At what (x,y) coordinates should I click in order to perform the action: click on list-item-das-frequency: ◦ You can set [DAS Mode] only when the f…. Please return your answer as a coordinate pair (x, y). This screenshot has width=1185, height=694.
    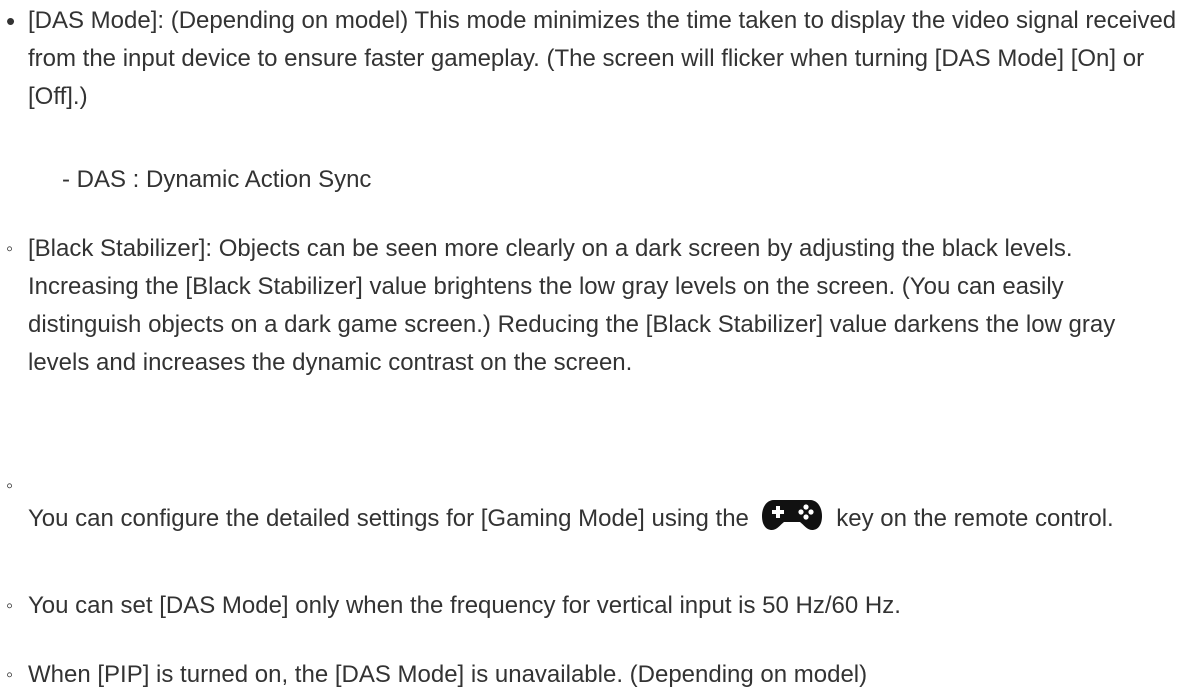
    Looking at the image, I should click on (592, 606).